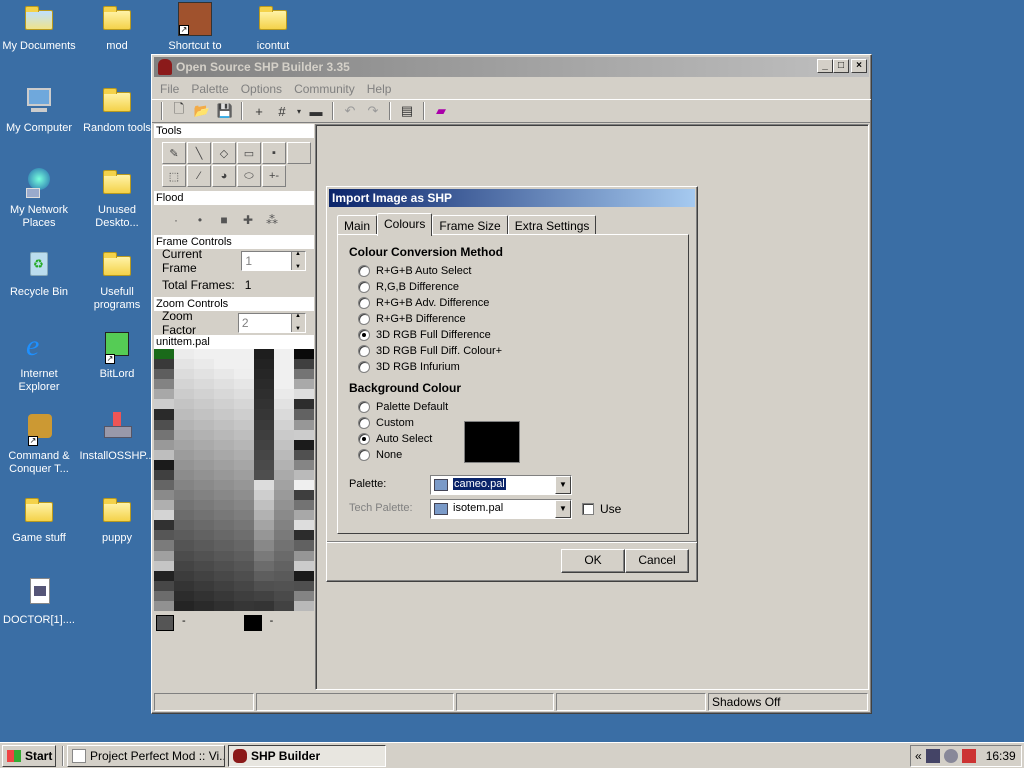 This screenshot has width=1024, height=768. What do you see at coordinates (373, 111) in the screenshot?
I see `redo-icon: ↷` at bounding box center [373, 111].